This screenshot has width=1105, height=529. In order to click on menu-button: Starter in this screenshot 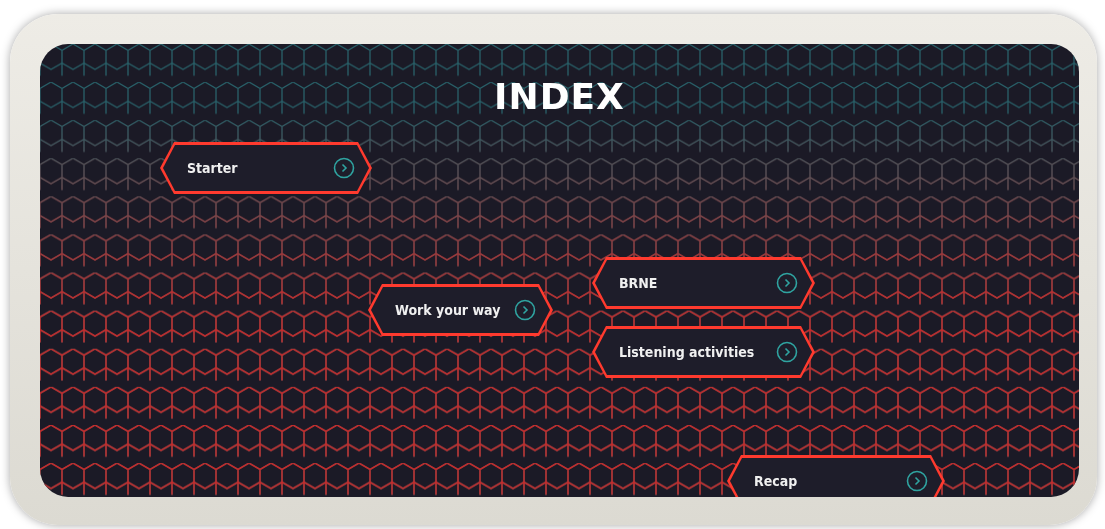, I will do `click(266, 168)`.